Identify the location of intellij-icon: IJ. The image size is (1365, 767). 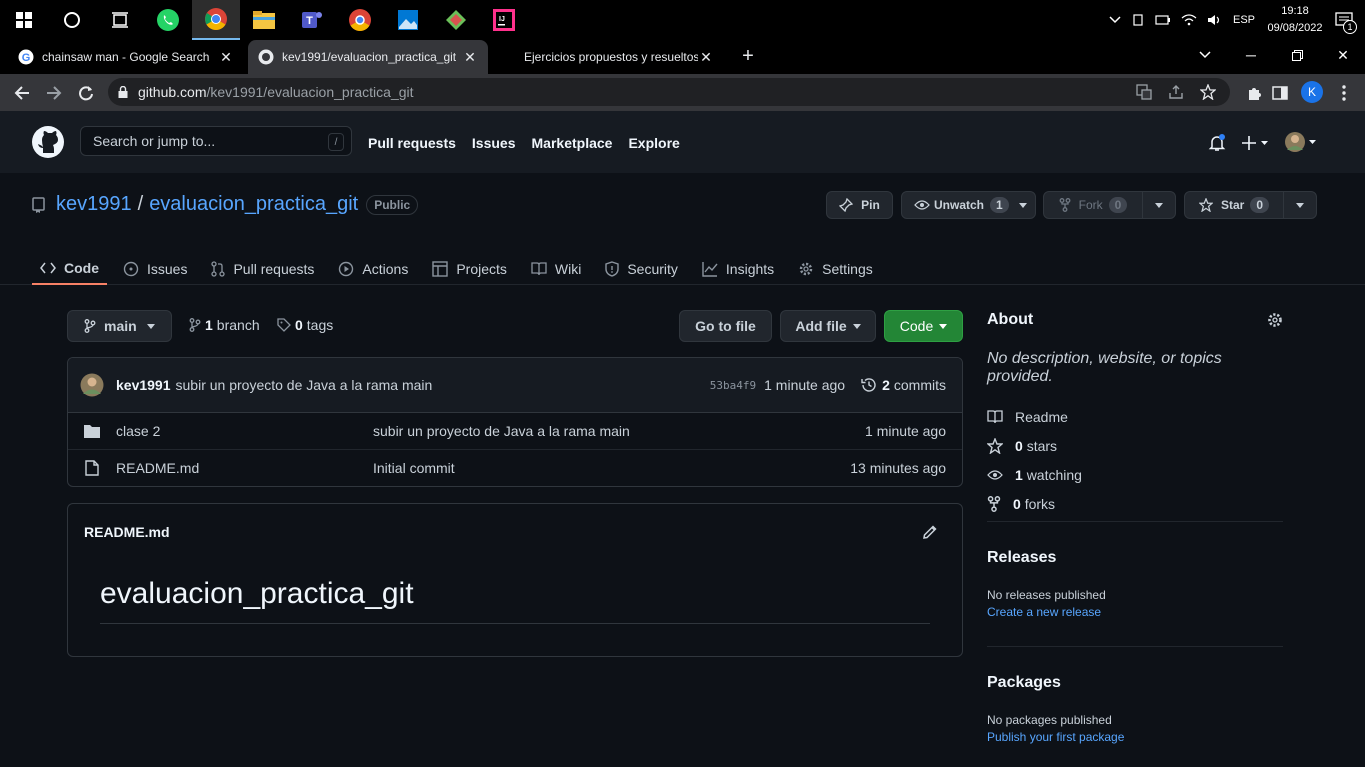
(504, 20).